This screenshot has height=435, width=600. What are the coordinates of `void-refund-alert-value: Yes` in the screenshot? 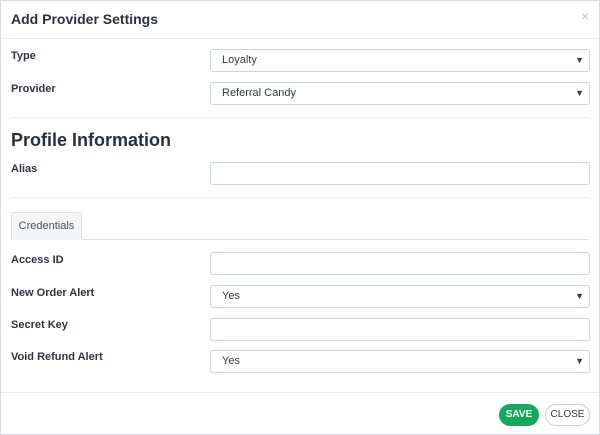 It's located at (231, 361).